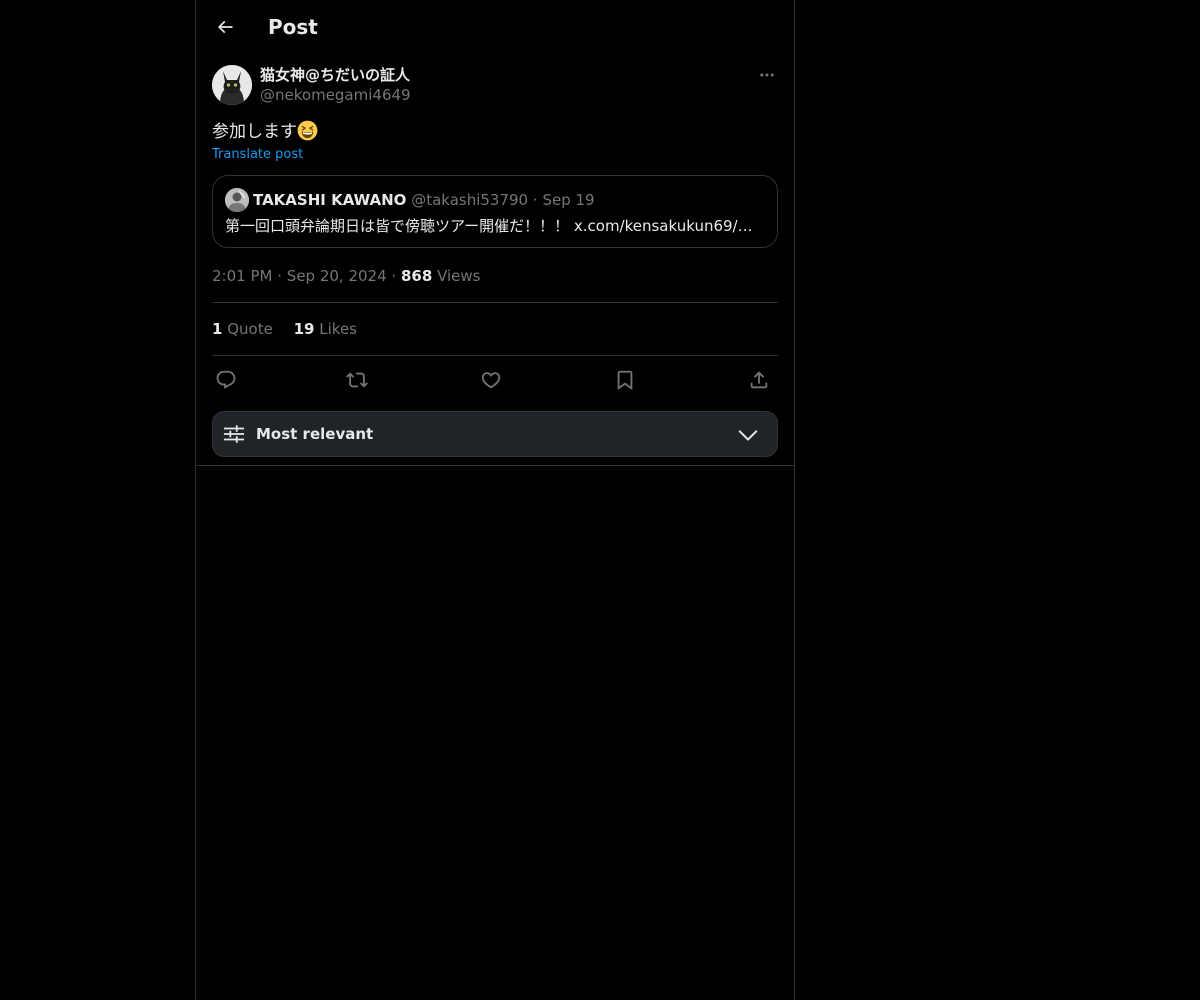 Image resolution: width=1200 pixels, height=1000 pixels. Describe the element at coordinates (315, 434) in the screenshot. I see `sort-label: Most relevant` at that location.